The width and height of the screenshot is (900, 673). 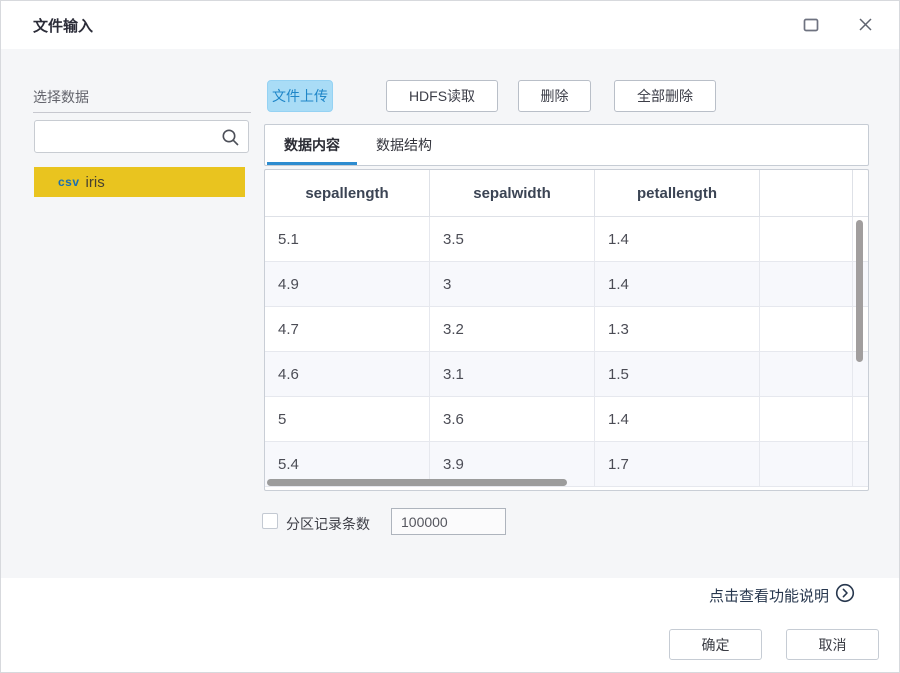 I want to click on table-cell: 4.9, so click(x=347, y=284).